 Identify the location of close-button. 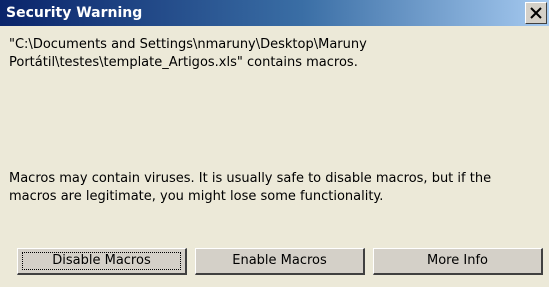
(536, 13).